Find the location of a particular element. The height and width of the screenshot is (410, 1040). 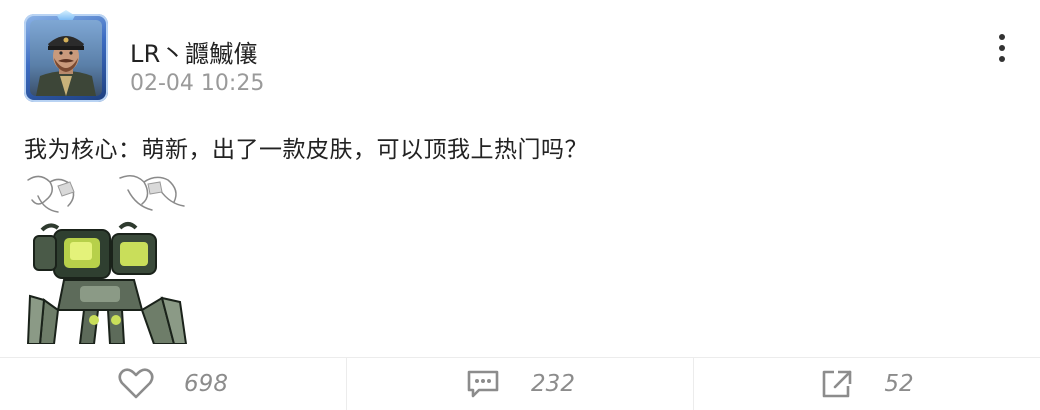

like-count: 698 is located at coordinates (206, 384).